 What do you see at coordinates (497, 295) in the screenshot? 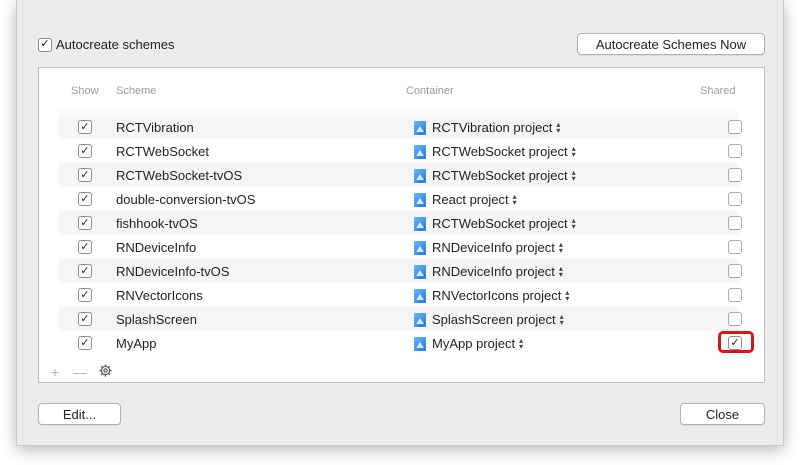
I see `container-label: RNVectorIcons project` at bounding box center [497, 295].